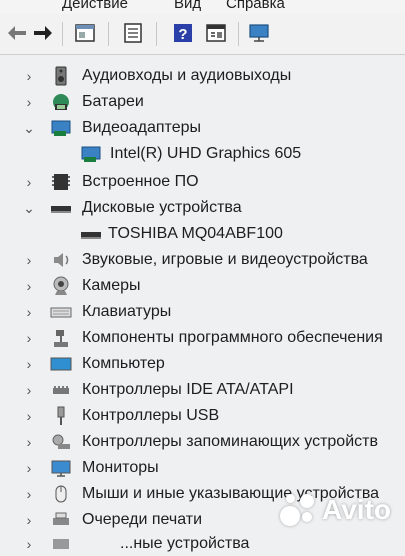 This screenshot has width=405, height=556. I want to click on avito-watermark-text: Avito, so click(356, 509).